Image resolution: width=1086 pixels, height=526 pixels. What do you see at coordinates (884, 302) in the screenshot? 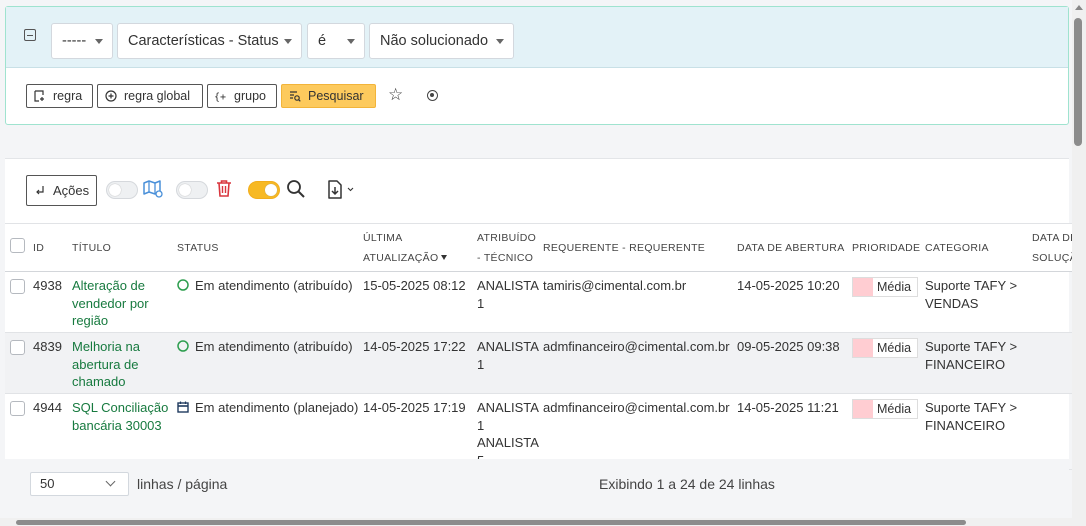
I see `cell-priority: Média` at bounding box center [884, 302].